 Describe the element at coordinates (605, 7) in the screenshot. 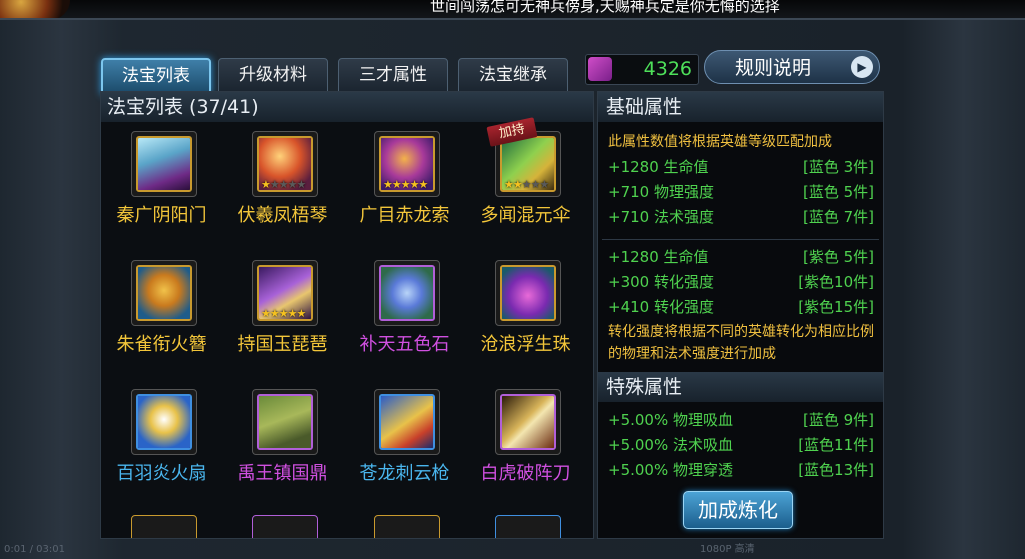

I see `scrolling-announcement: 世间闯荡怎可无神兵傍身,天赐神兵定是你无悔的选择` at that location.